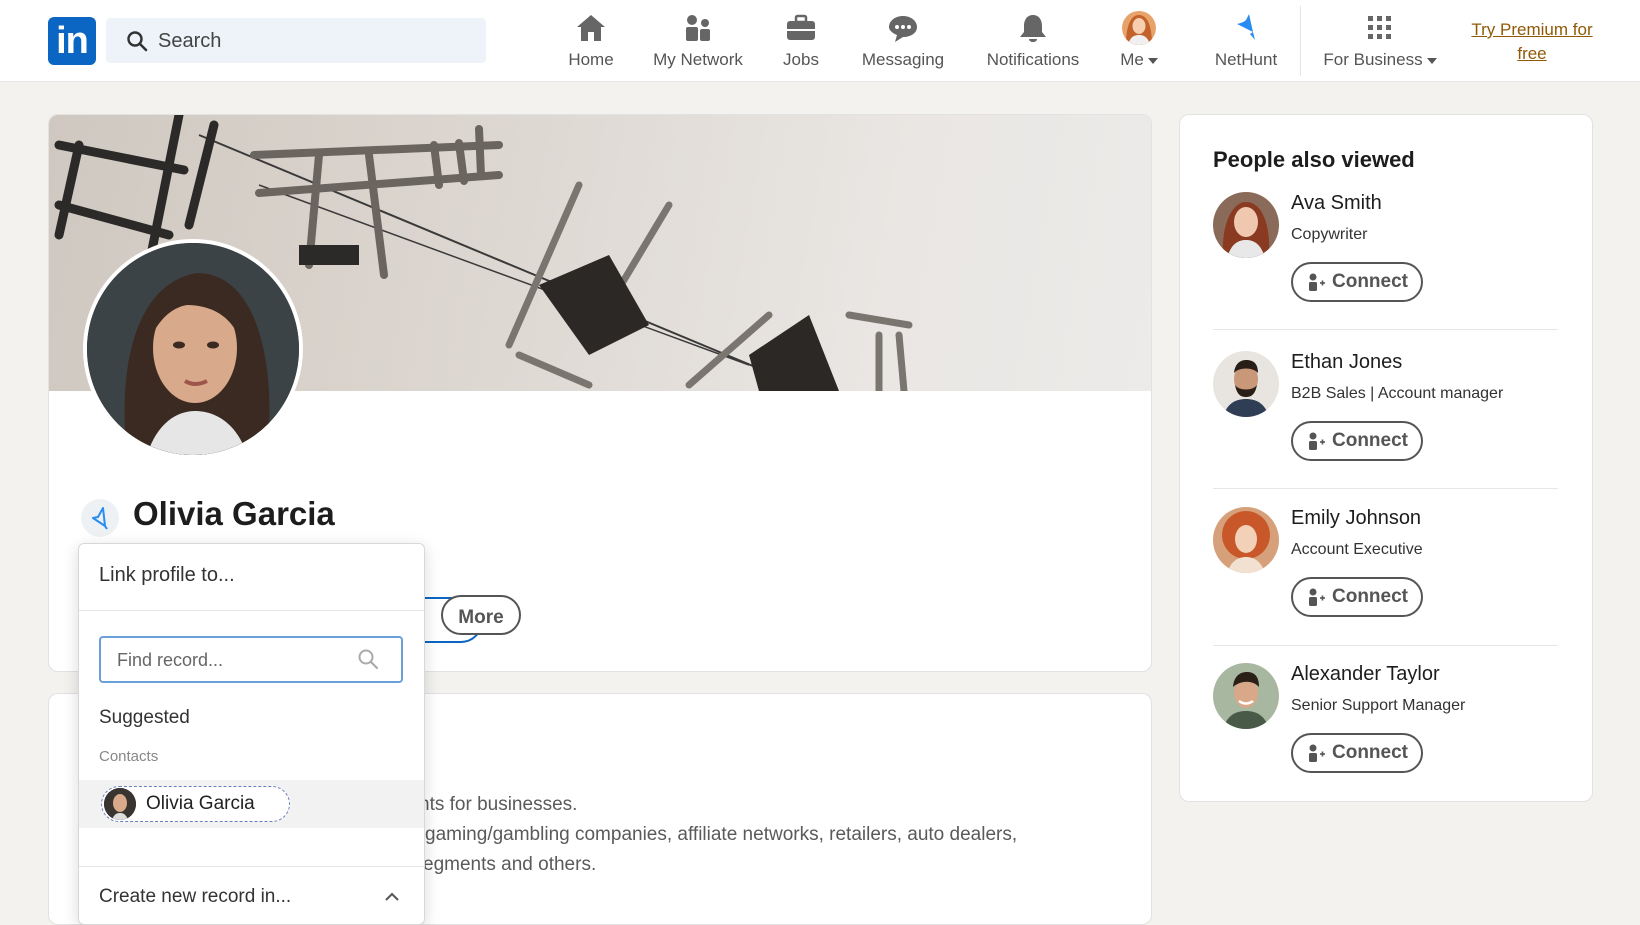 The width and height of the screenshot is (1640, 925). Describe the element at coordinates (698, 59) in the screenshot. I see `nav-my-network-label: My Network` at that location.